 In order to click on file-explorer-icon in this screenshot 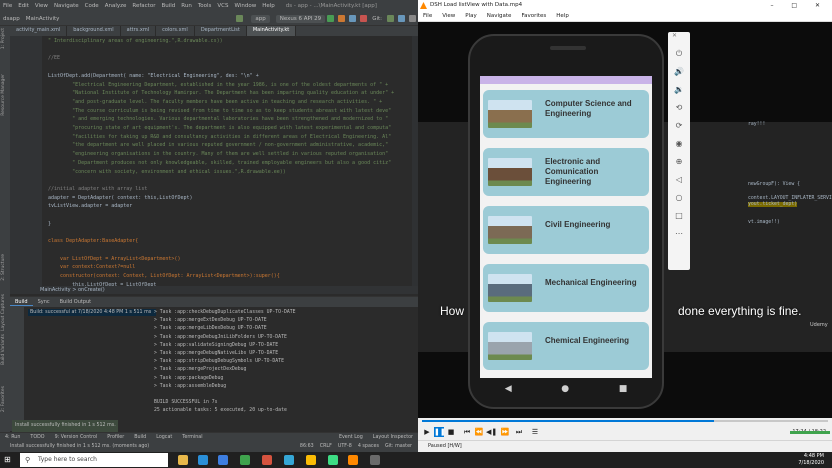, I will do `click(183, 460)`.